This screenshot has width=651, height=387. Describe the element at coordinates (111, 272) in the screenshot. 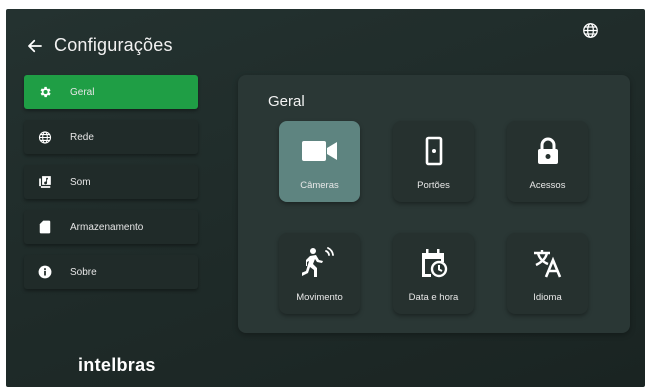

I see `sidebar-item-sobre: Sobre` at that location.